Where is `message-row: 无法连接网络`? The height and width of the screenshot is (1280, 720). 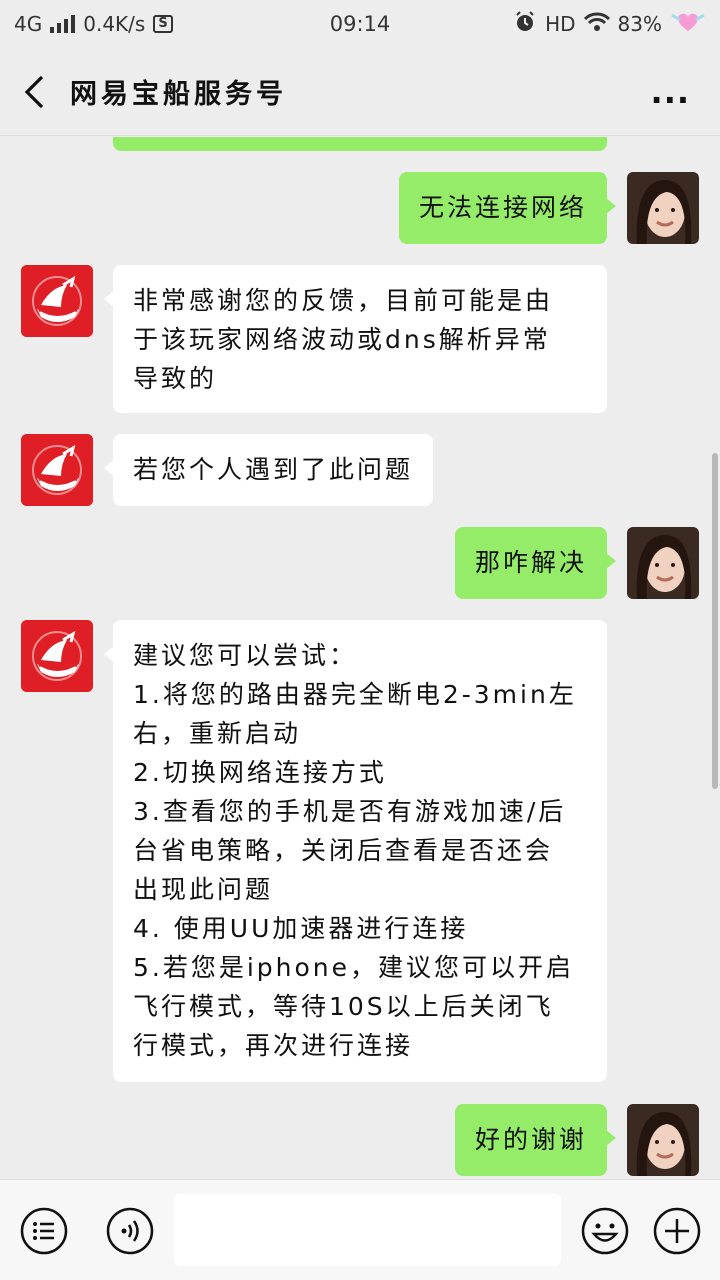
message-row: 无法连接网络 is located at coordinates (360, 208).